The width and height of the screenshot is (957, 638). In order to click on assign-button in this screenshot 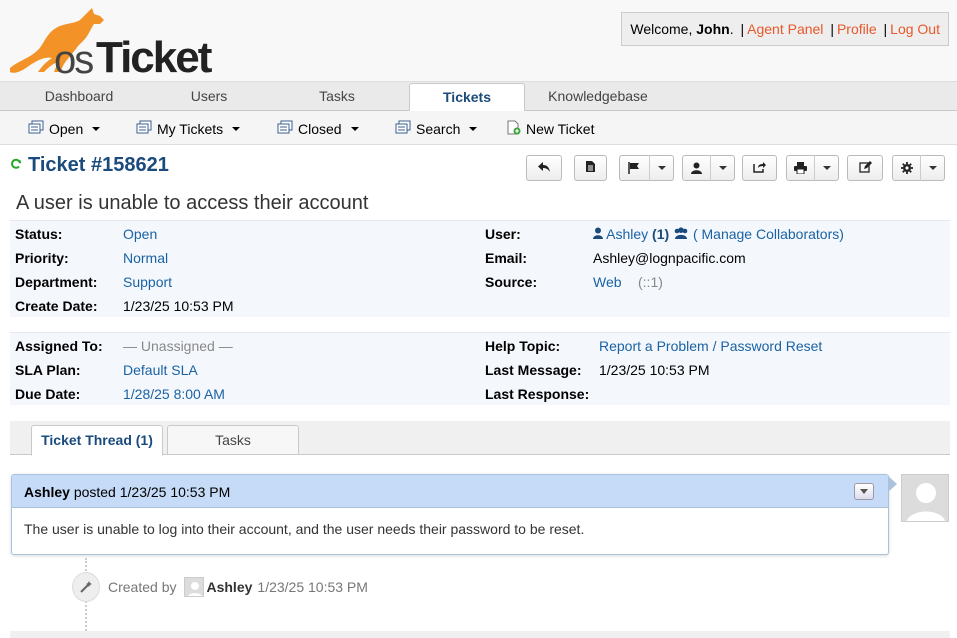, I will do `click(708, 168)`.